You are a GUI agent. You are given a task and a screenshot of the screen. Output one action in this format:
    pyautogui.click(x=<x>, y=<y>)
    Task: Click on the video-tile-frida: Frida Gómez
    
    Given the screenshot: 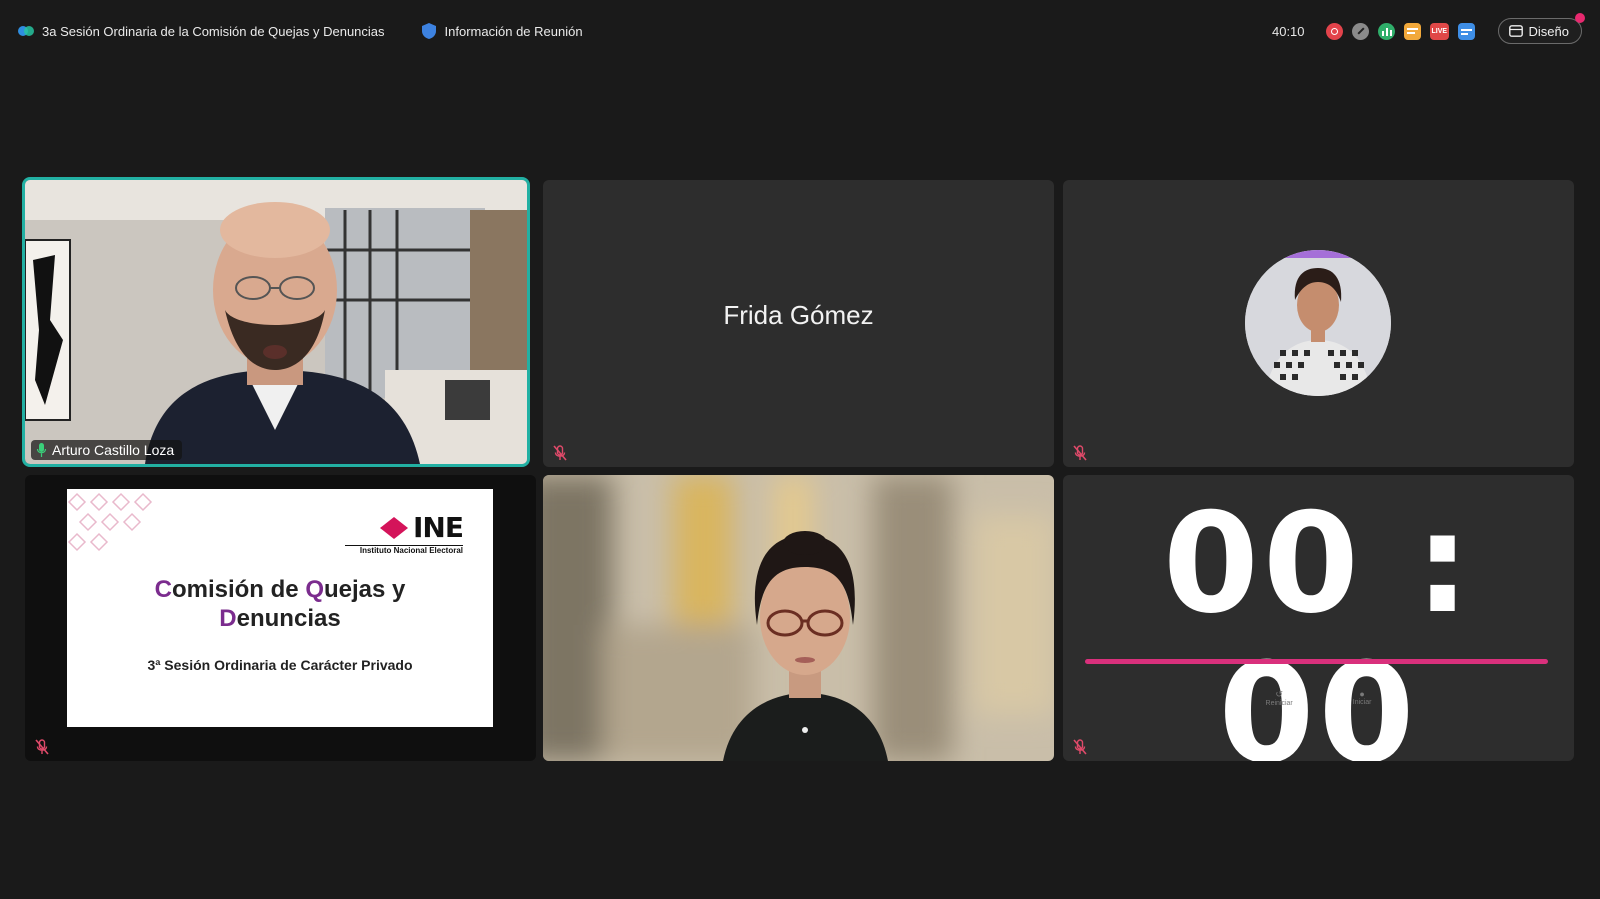 What is the action you would take?
    pyautogui.click(x=798, y=323)
    